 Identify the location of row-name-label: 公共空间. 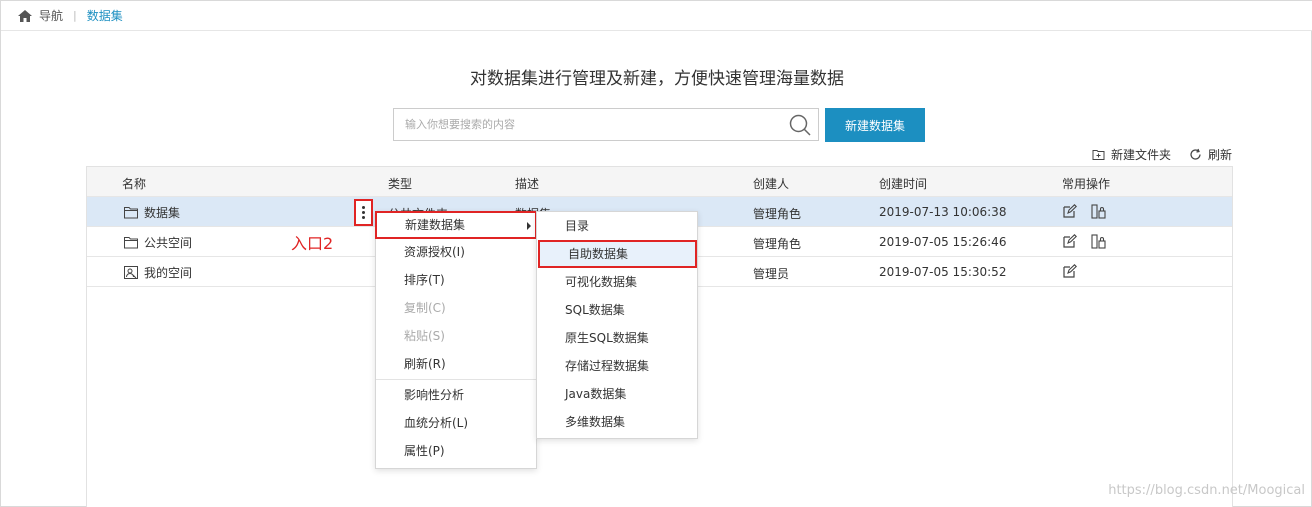
(168, 243).